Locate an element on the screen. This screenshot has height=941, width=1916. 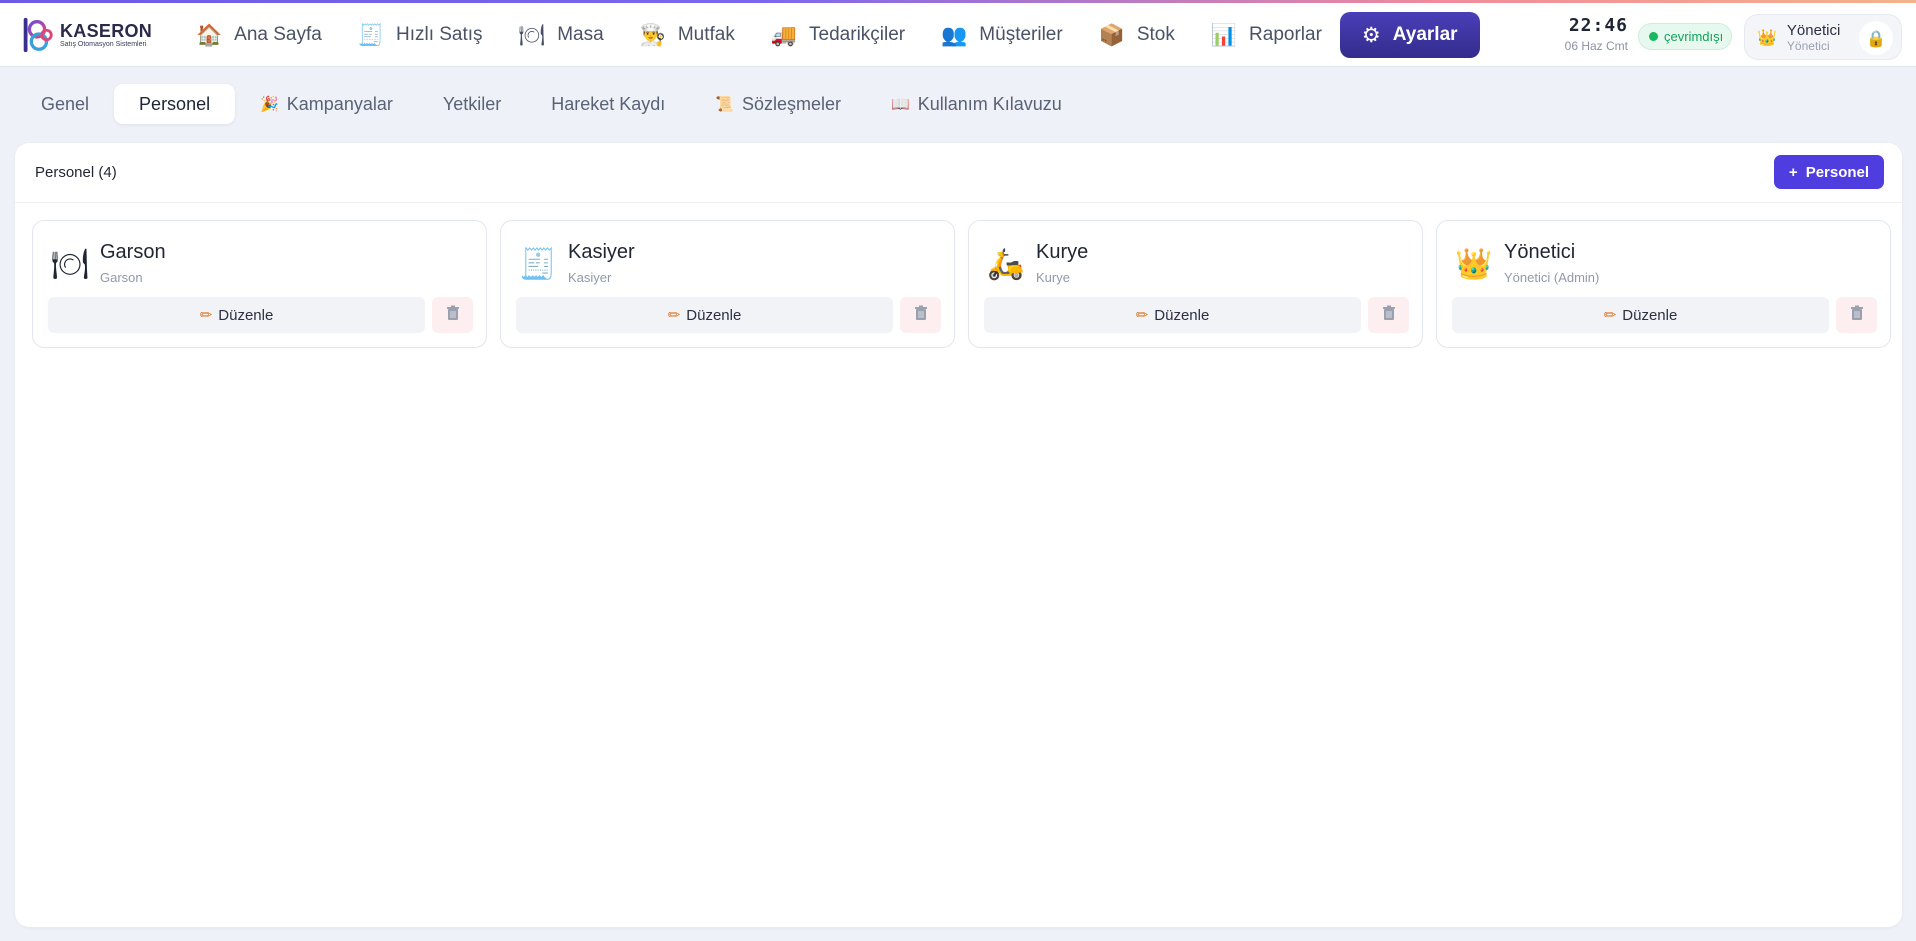
panel-title: Personel (4) is located at coordinates (76, 172).